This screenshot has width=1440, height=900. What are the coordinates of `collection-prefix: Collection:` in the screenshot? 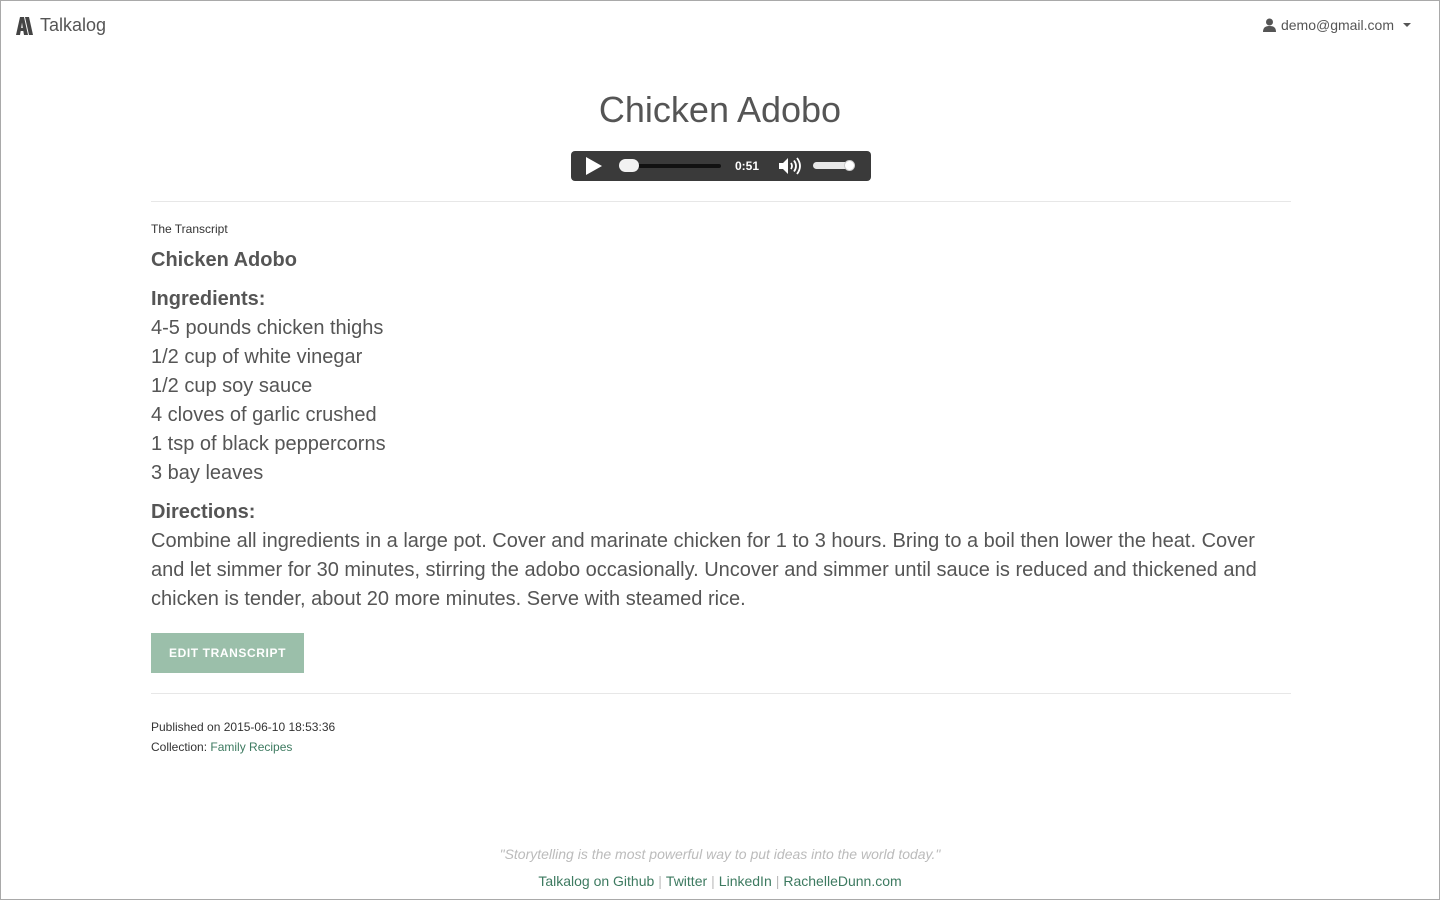 It's located at (181, 747).